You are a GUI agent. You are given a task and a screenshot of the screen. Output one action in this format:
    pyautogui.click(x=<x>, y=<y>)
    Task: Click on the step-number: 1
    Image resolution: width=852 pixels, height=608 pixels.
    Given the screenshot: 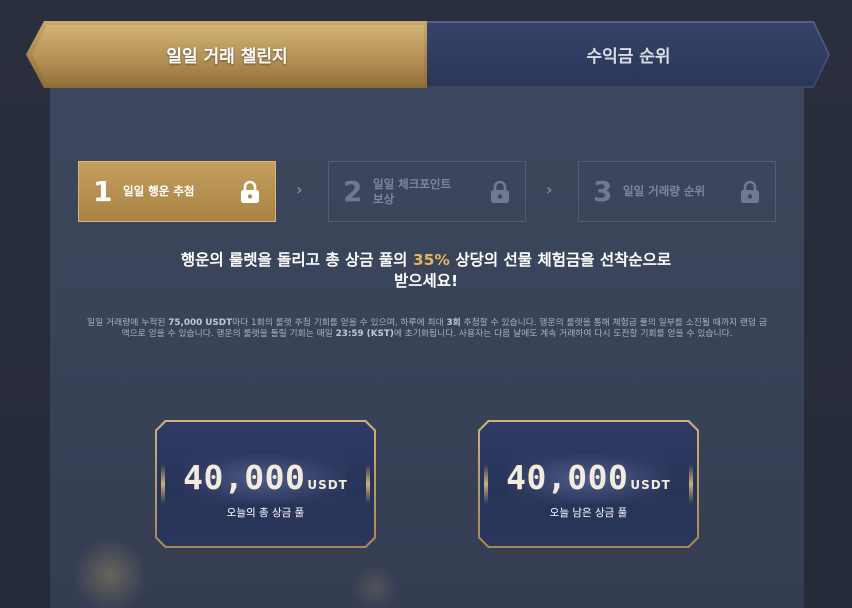 What is the action you would take?
    pyautogui.click(x=103, y=191)
    